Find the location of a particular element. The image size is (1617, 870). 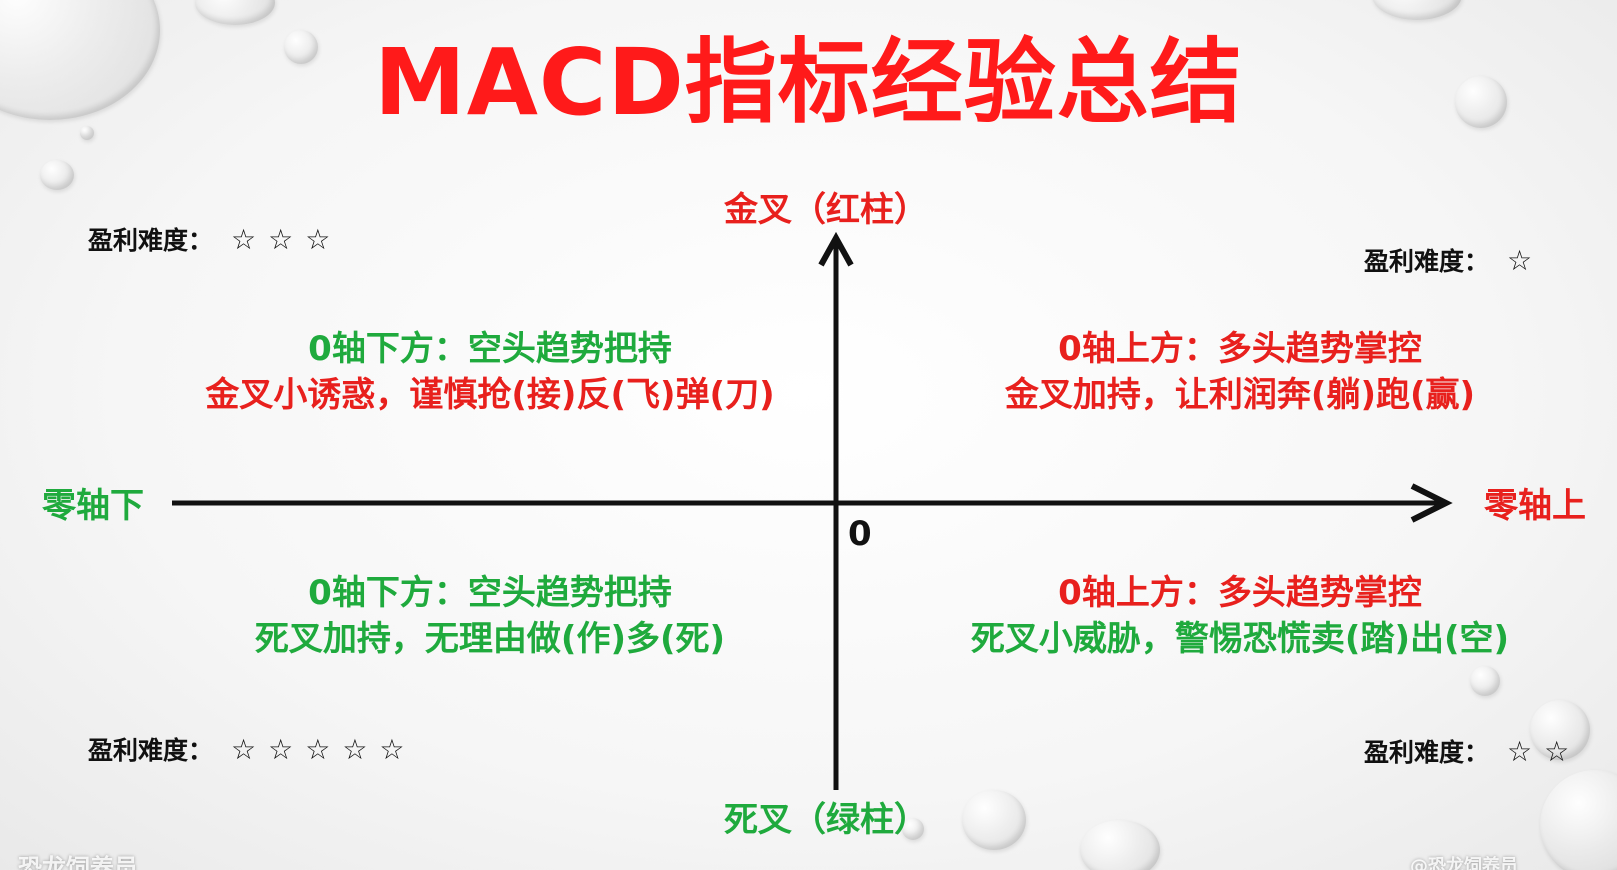

quadrant-bottom-right-advice: 死叉小威胁，警惕恐慌卖(踏)出(空) is located at coordinates (1240, 639).